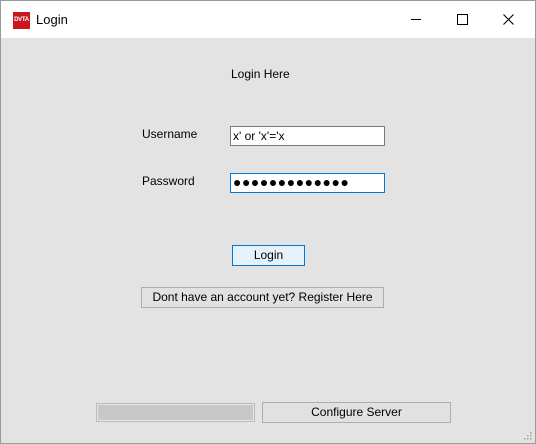 The image size is (536, 444). I want to click on maximize-button, so click(462, 19).